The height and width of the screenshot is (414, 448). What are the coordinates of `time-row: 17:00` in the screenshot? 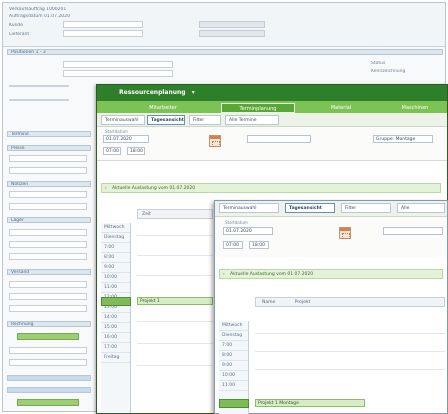 It's located at (115, 348).